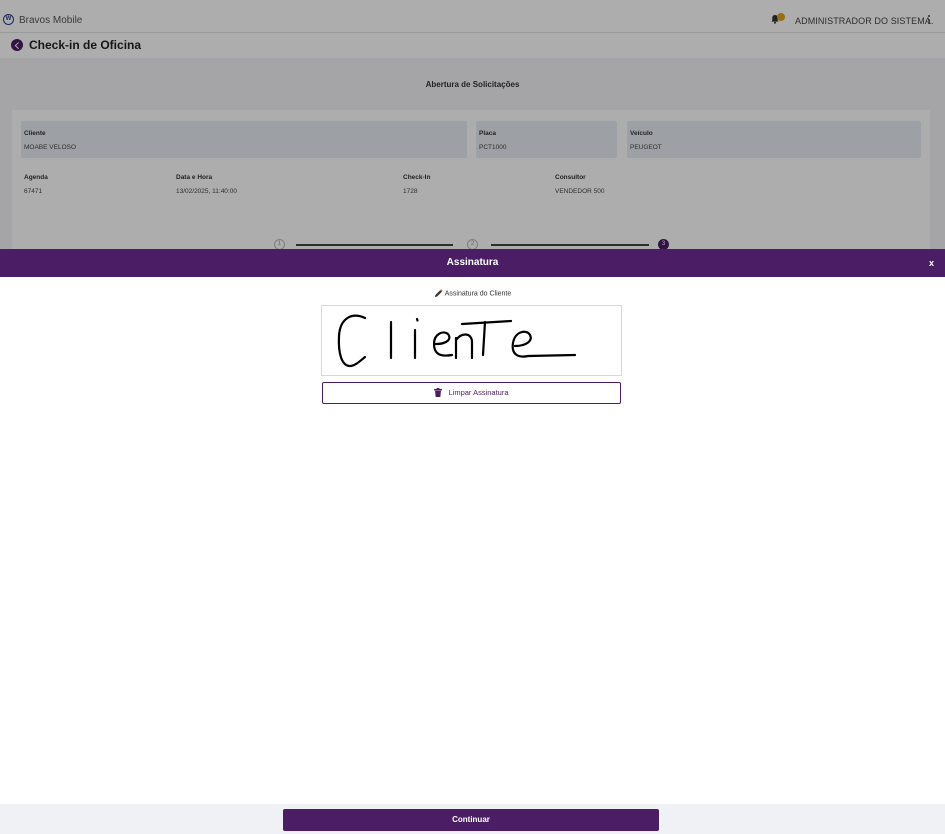 This screenshot has width=945, height=834. I want to click on clear-signature-label: Limpar Assinatura, so click(478, 392).